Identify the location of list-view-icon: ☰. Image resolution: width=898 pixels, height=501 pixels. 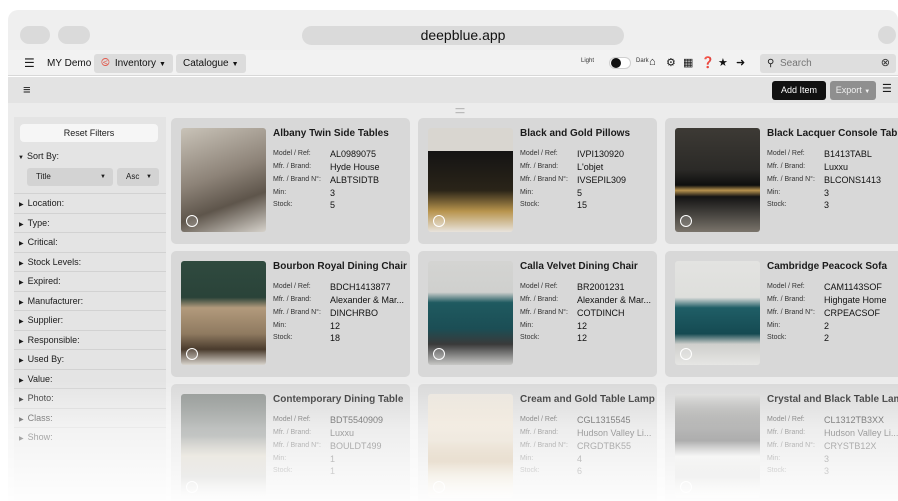
(887, 88).